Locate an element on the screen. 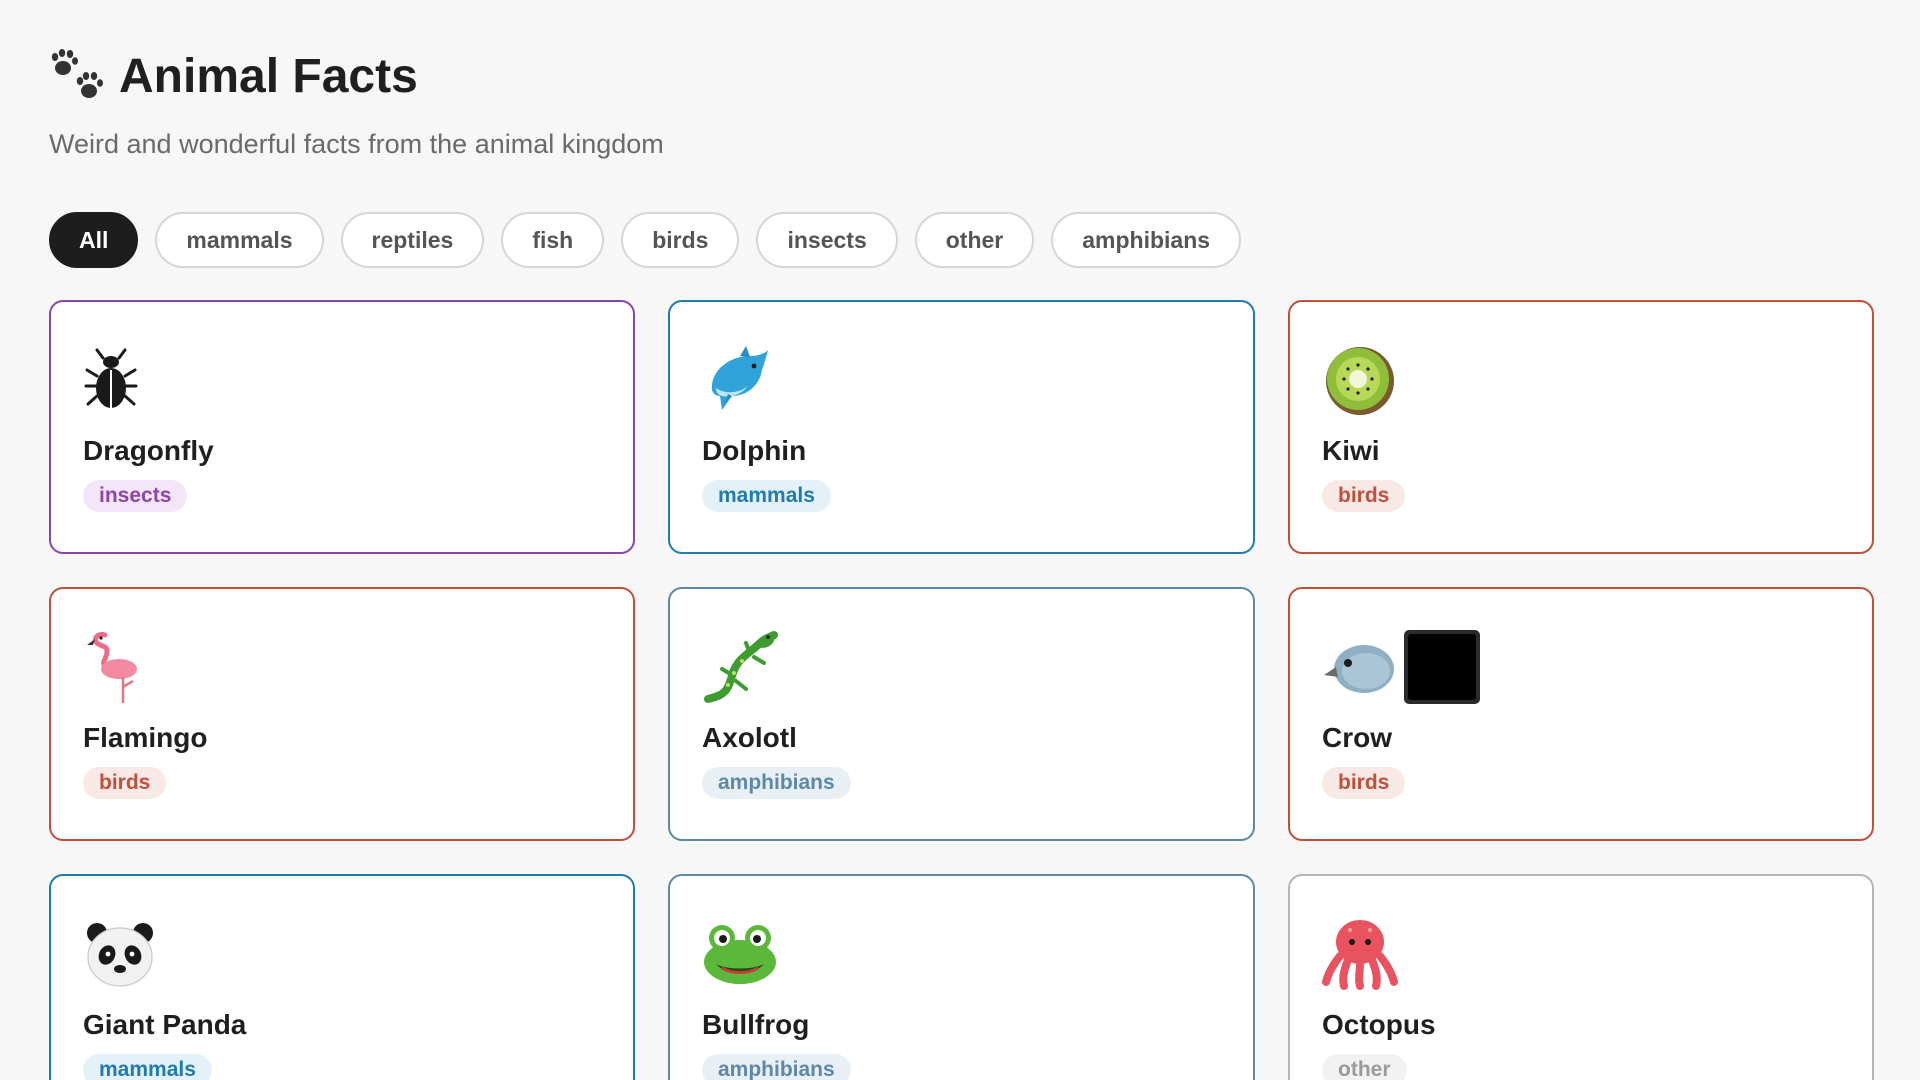  animal-name: Dragonfly is located at coordinates (148, 450).